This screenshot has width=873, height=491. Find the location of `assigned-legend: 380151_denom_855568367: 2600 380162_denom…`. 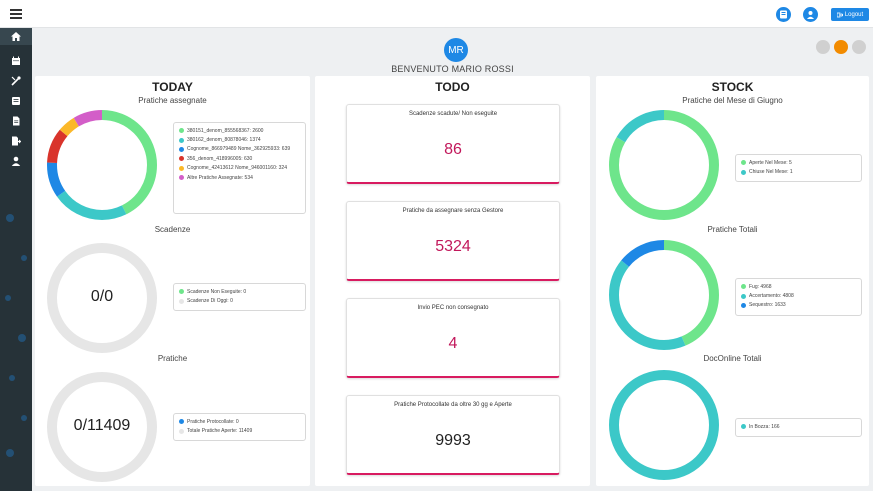

assigned-legend: 380151_denom_855568367: 2600 380162_denom… is located at coordinates (239, 168).